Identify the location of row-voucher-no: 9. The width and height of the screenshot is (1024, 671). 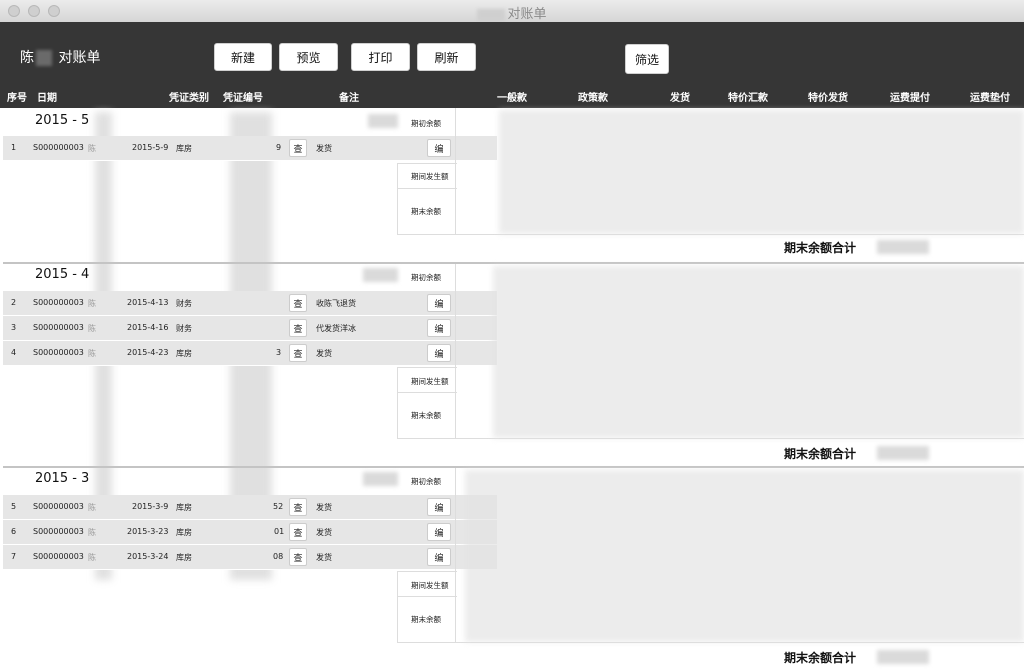
(279, 147).